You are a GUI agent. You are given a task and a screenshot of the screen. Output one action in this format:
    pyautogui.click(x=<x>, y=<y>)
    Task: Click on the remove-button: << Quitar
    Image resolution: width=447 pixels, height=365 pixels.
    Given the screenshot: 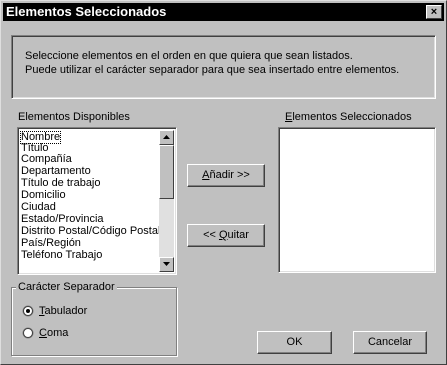 What is the action you would take?
    pyautogui.click(x=226, y=235)
    